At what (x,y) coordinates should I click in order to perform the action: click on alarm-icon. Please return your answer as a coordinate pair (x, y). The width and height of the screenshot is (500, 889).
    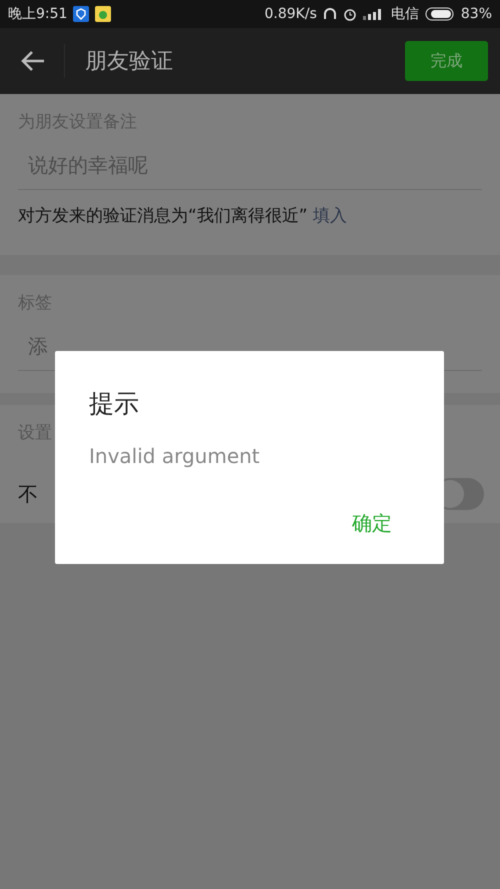
    Looking at the image, I should click on (349, 14).